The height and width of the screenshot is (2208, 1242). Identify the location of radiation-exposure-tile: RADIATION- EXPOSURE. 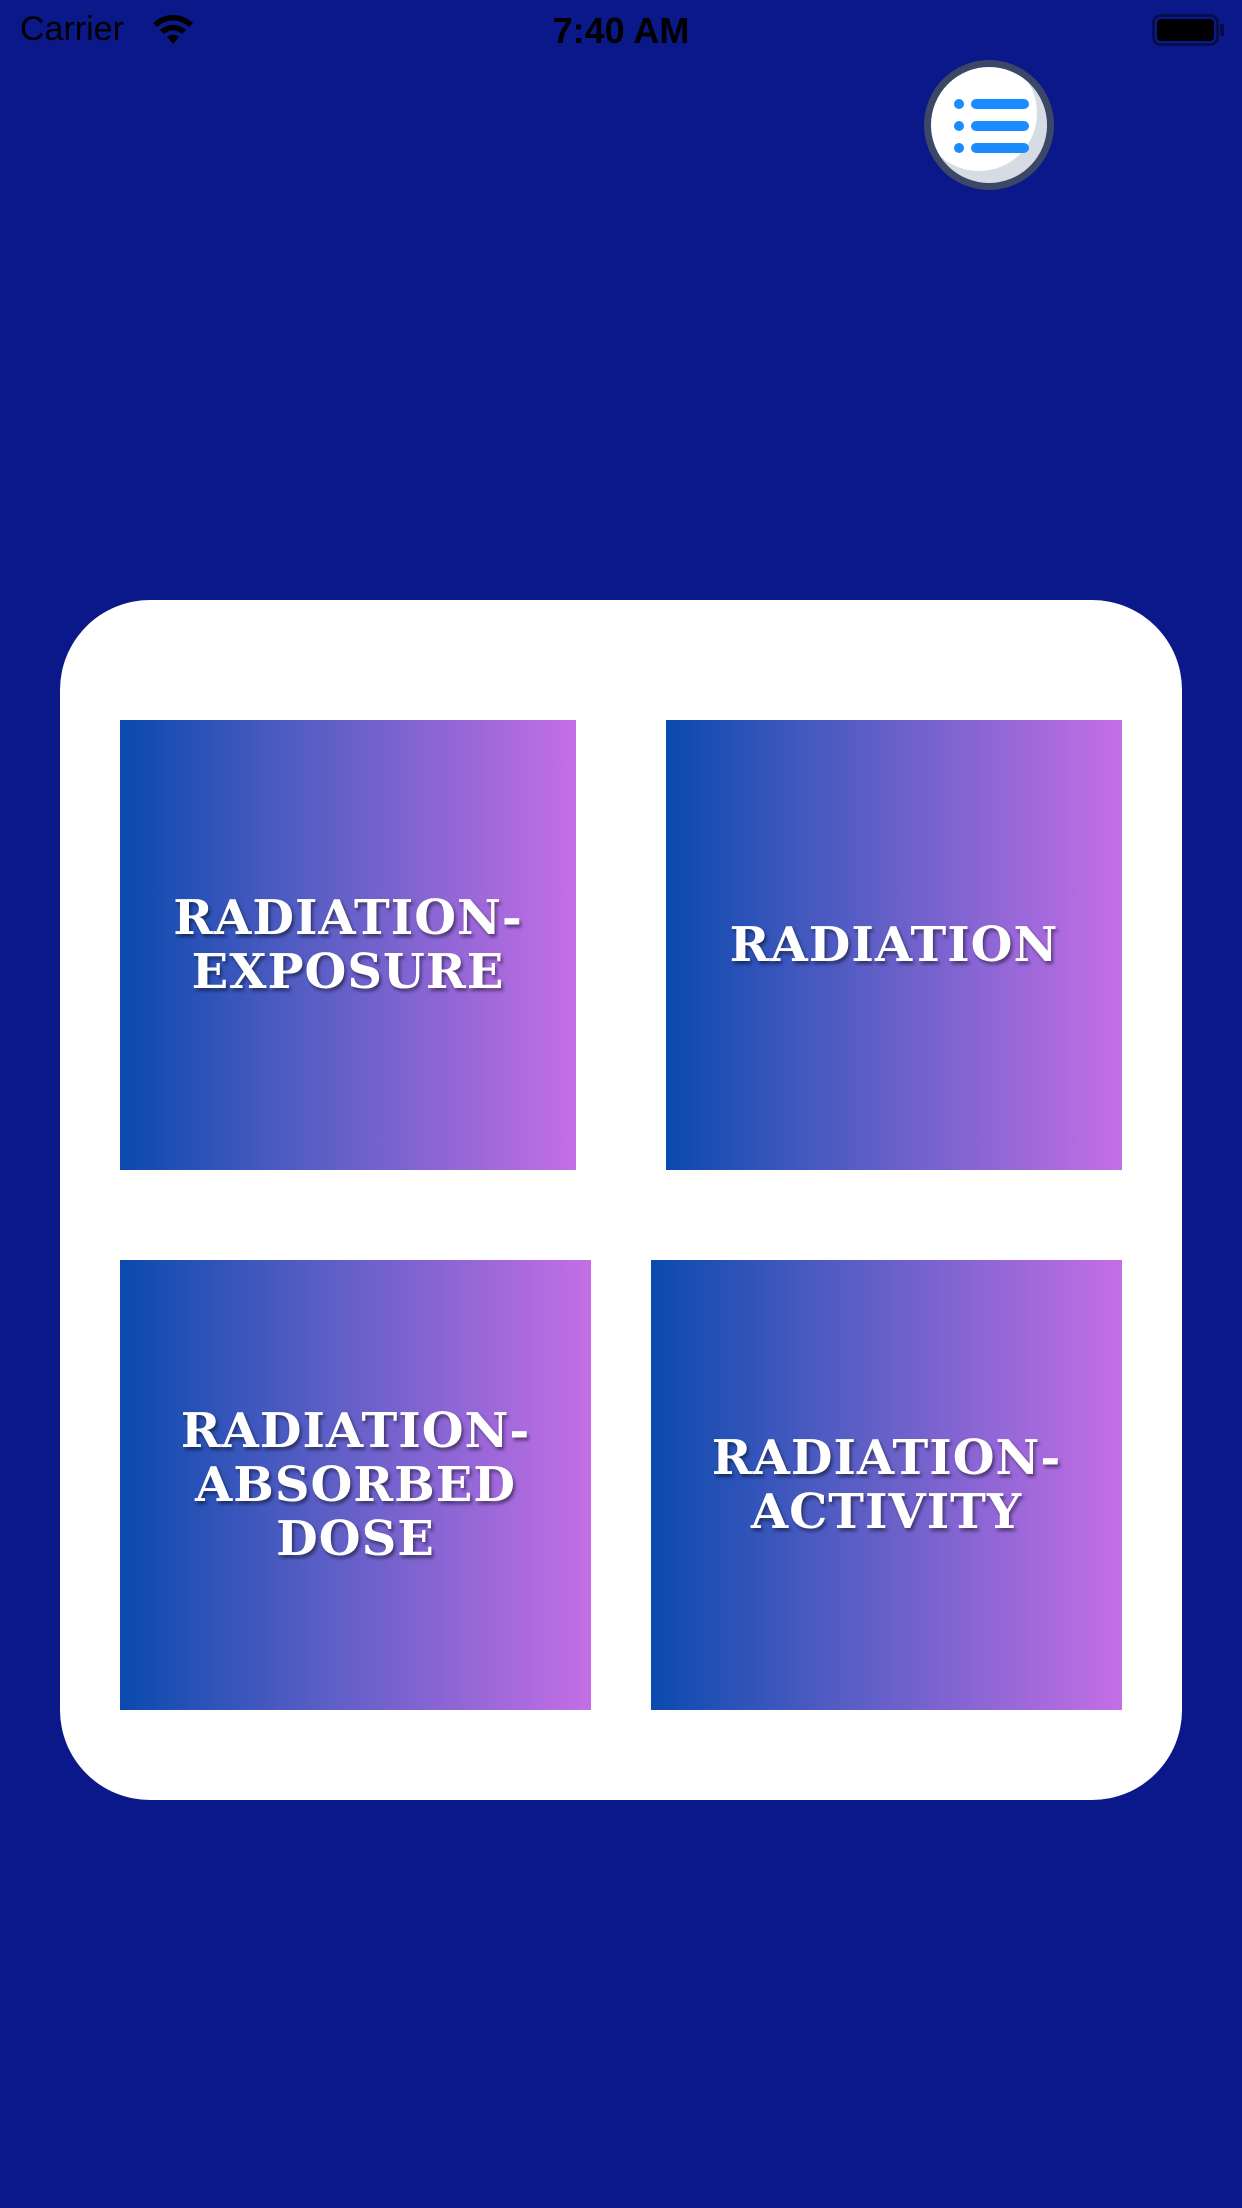
(348, 945).